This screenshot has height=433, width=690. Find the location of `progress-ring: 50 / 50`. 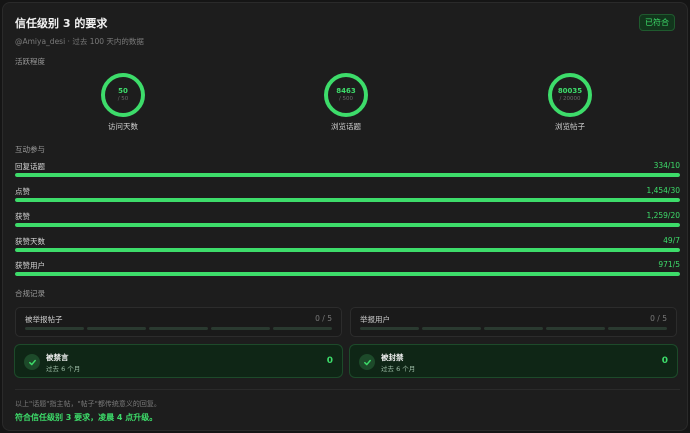

progress-ring: 50 / 50 is located at coordinates (123, 95).